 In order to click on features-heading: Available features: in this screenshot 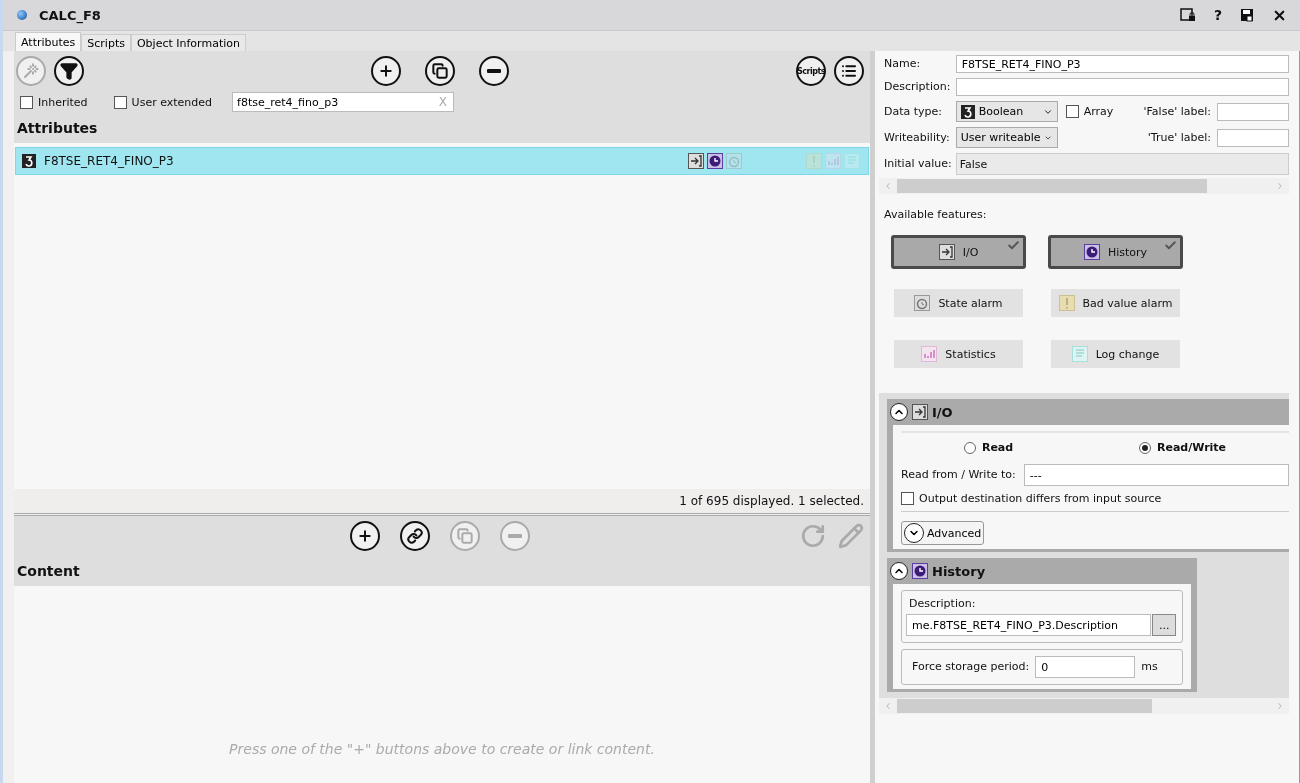, I will do `click(935, 215)`.